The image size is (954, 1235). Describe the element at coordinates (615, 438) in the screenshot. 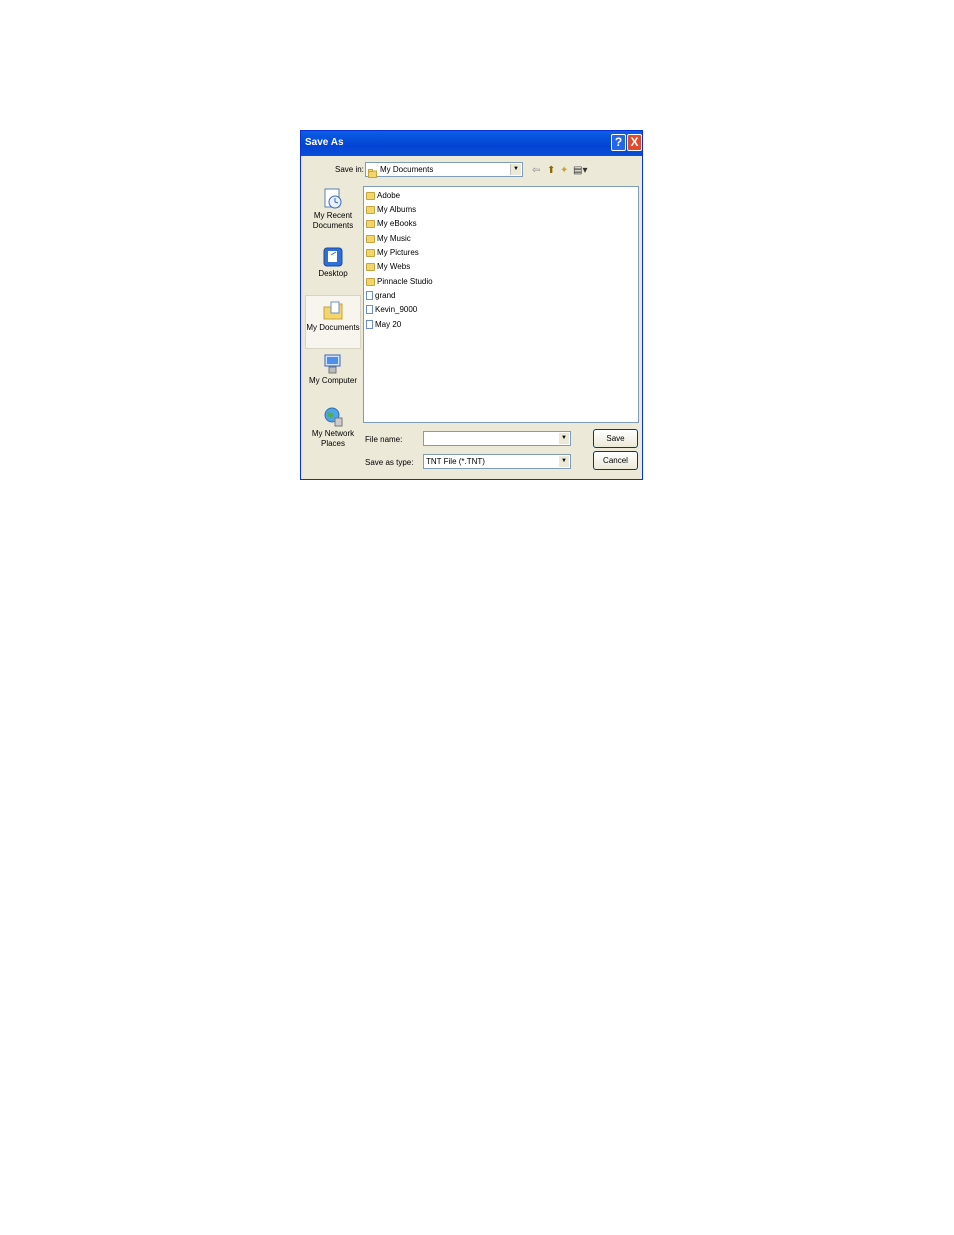

I see `save-button: Save` at that location.